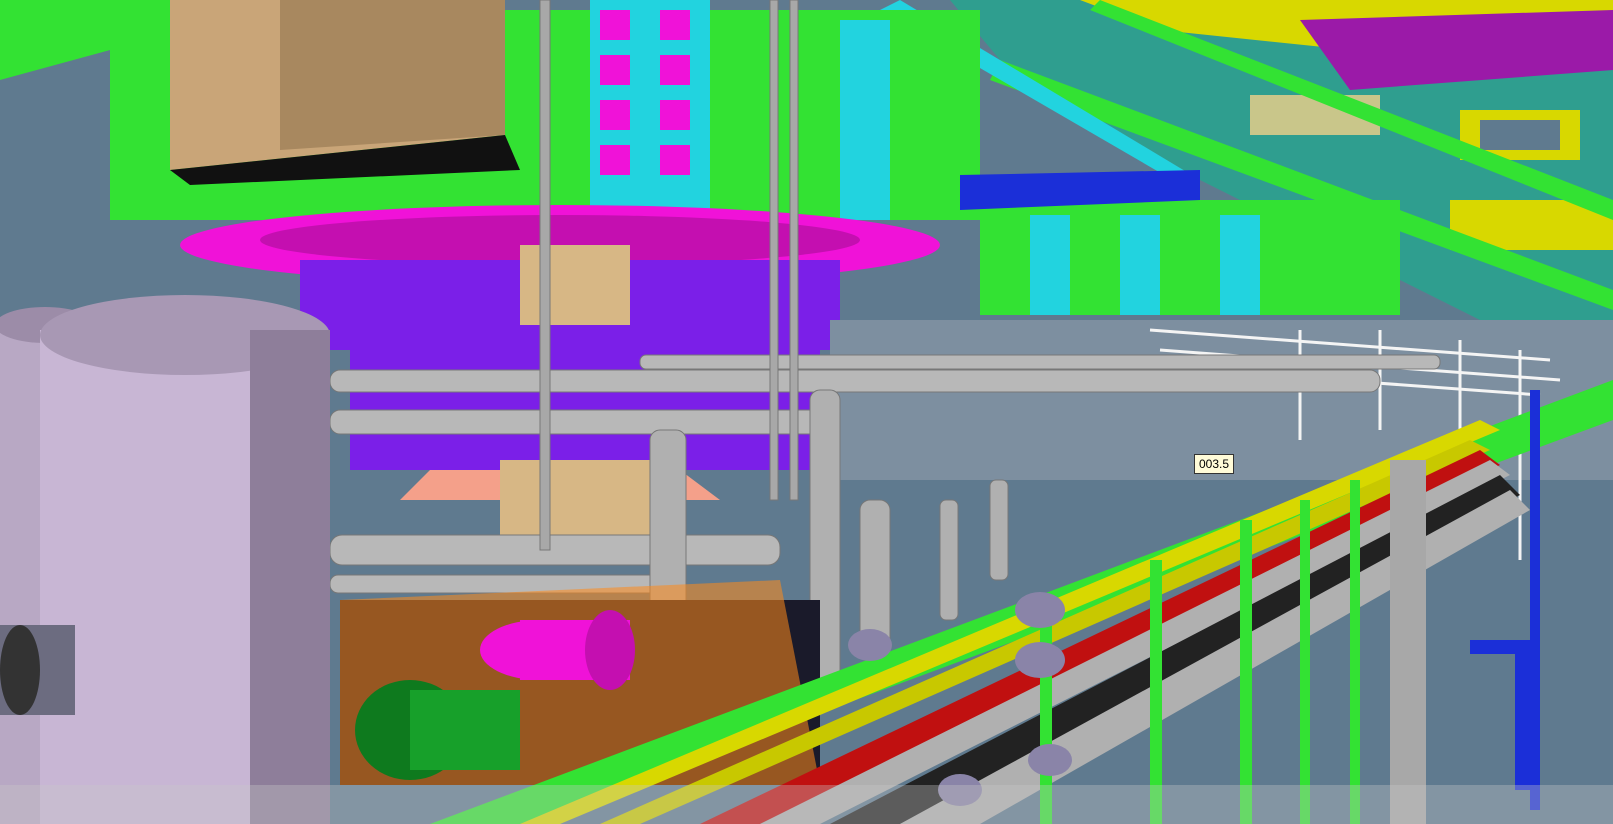  I want to click on blue-pipe-right, so click(1535, 600).